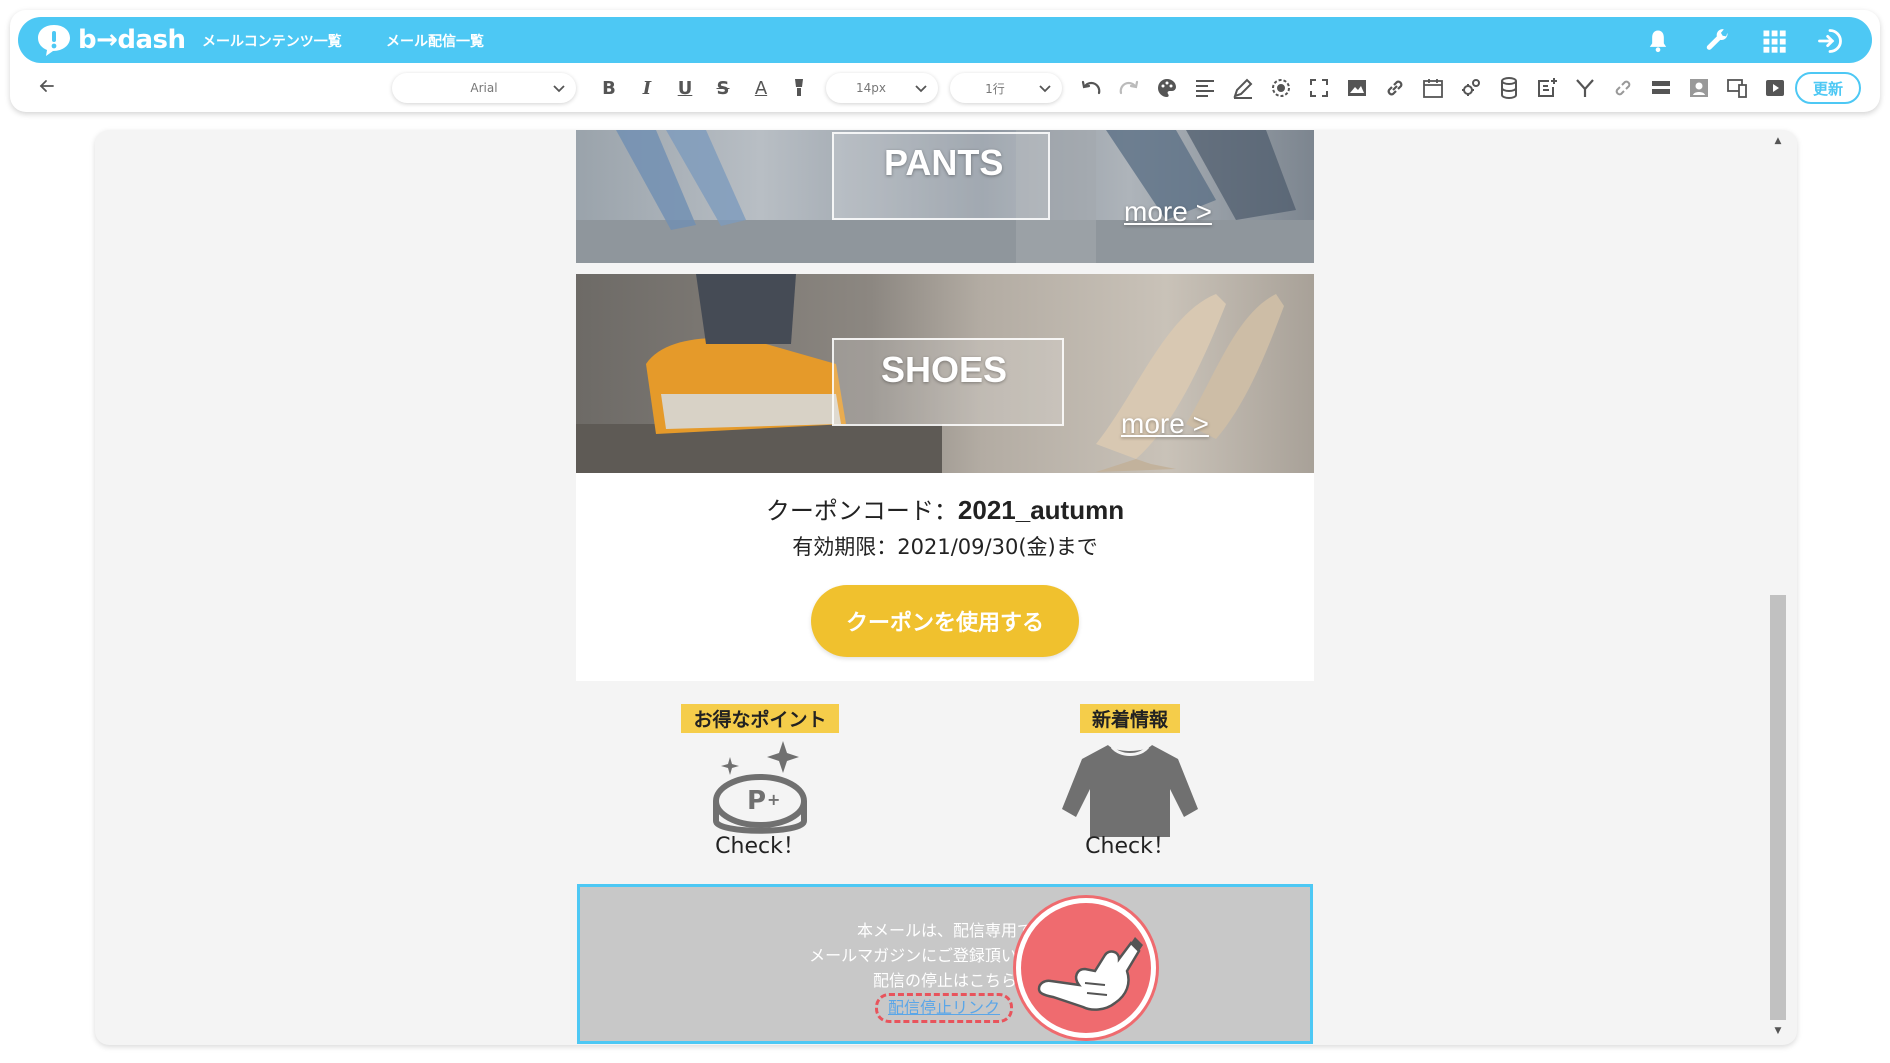 This screenshot has width=1890, height=1063. Describe the element at coordinates (1774, 41) in the screenshot. I see `apps-grid-icon` at that location.